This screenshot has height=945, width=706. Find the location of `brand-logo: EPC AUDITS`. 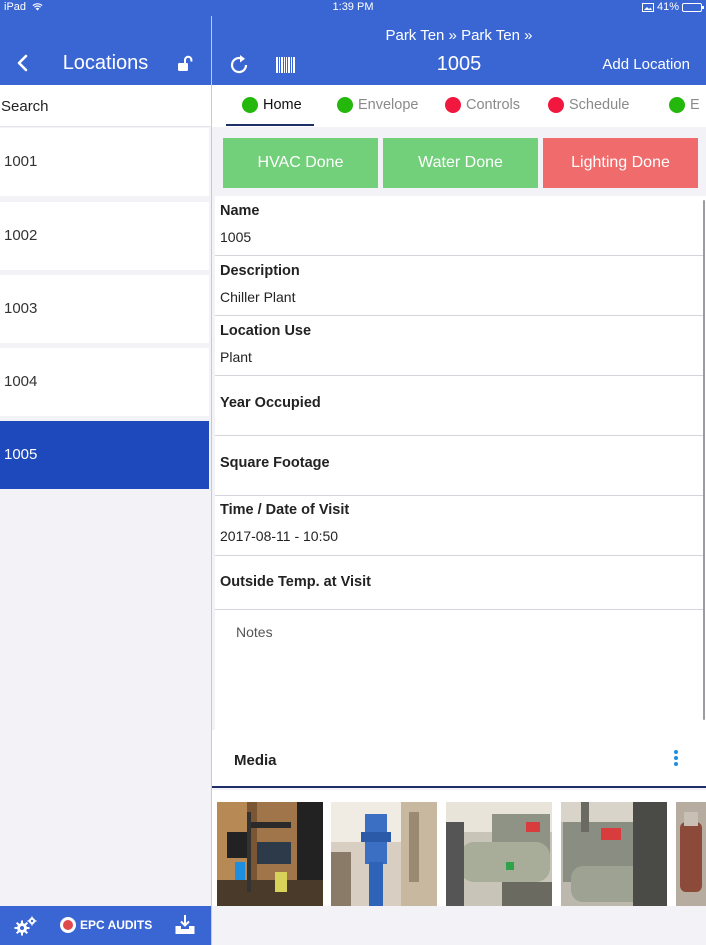

brand-logo: EPC AUDITS is located at coordinates (106, 925).